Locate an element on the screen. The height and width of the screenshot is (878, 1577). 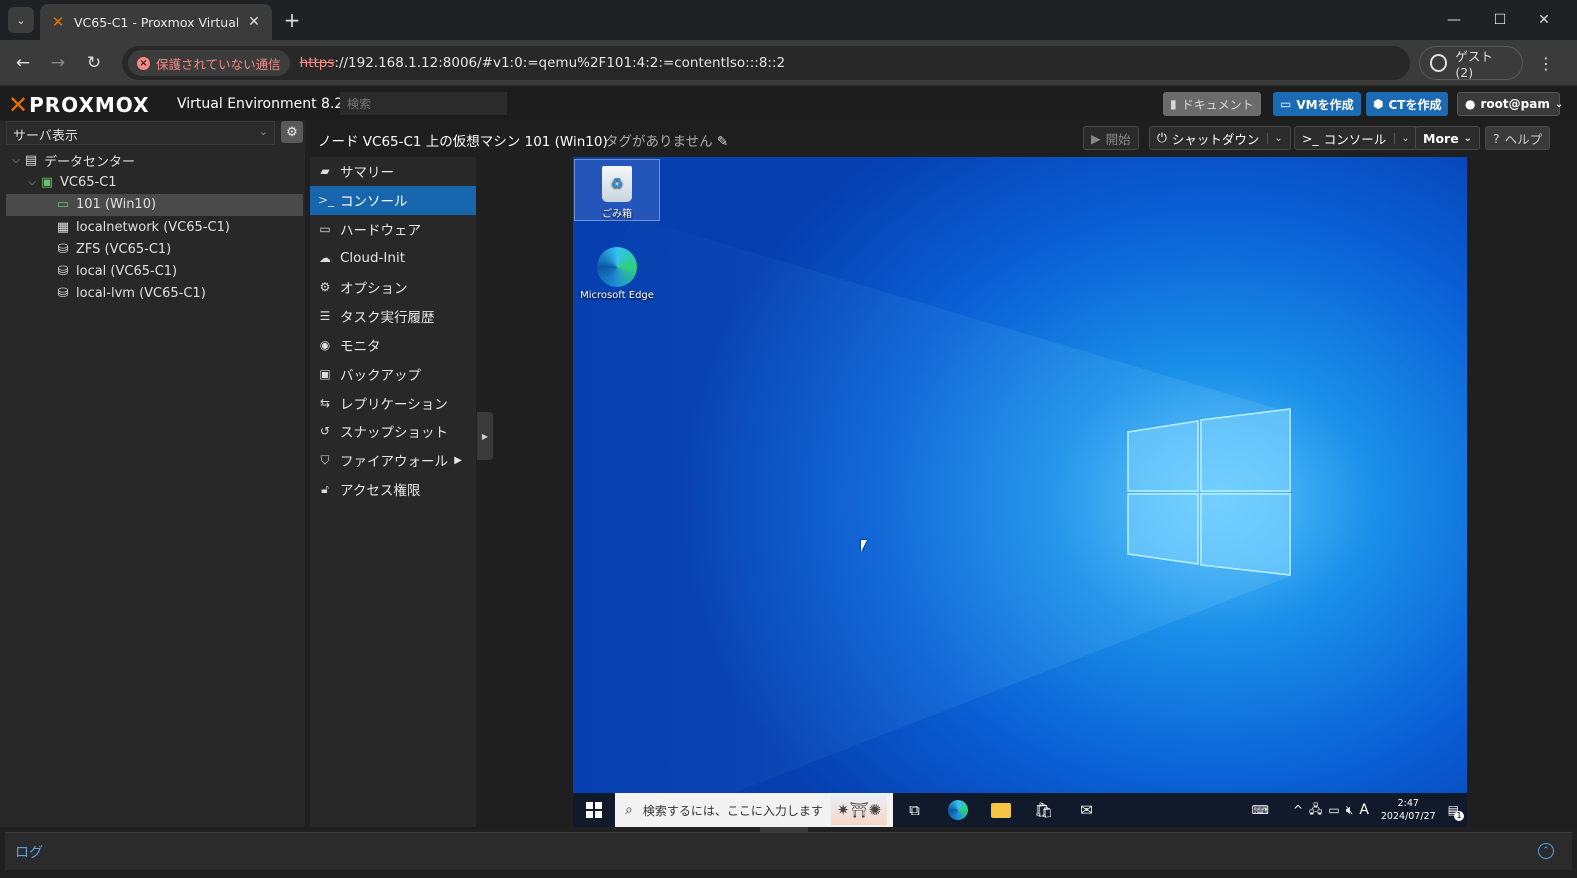
search-highlight-icon: ✷⛩✺ is located at coordinates (859, 810).